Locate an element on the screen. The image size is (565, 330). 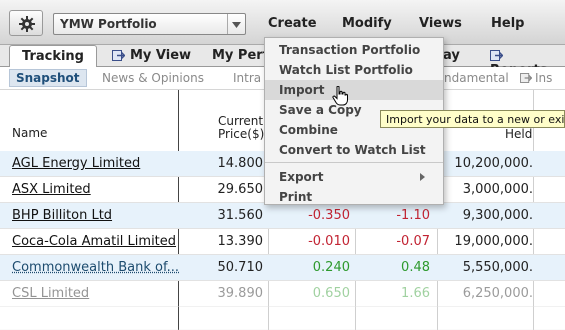
tab-hidden: ay is located at coordinates (451, 56).